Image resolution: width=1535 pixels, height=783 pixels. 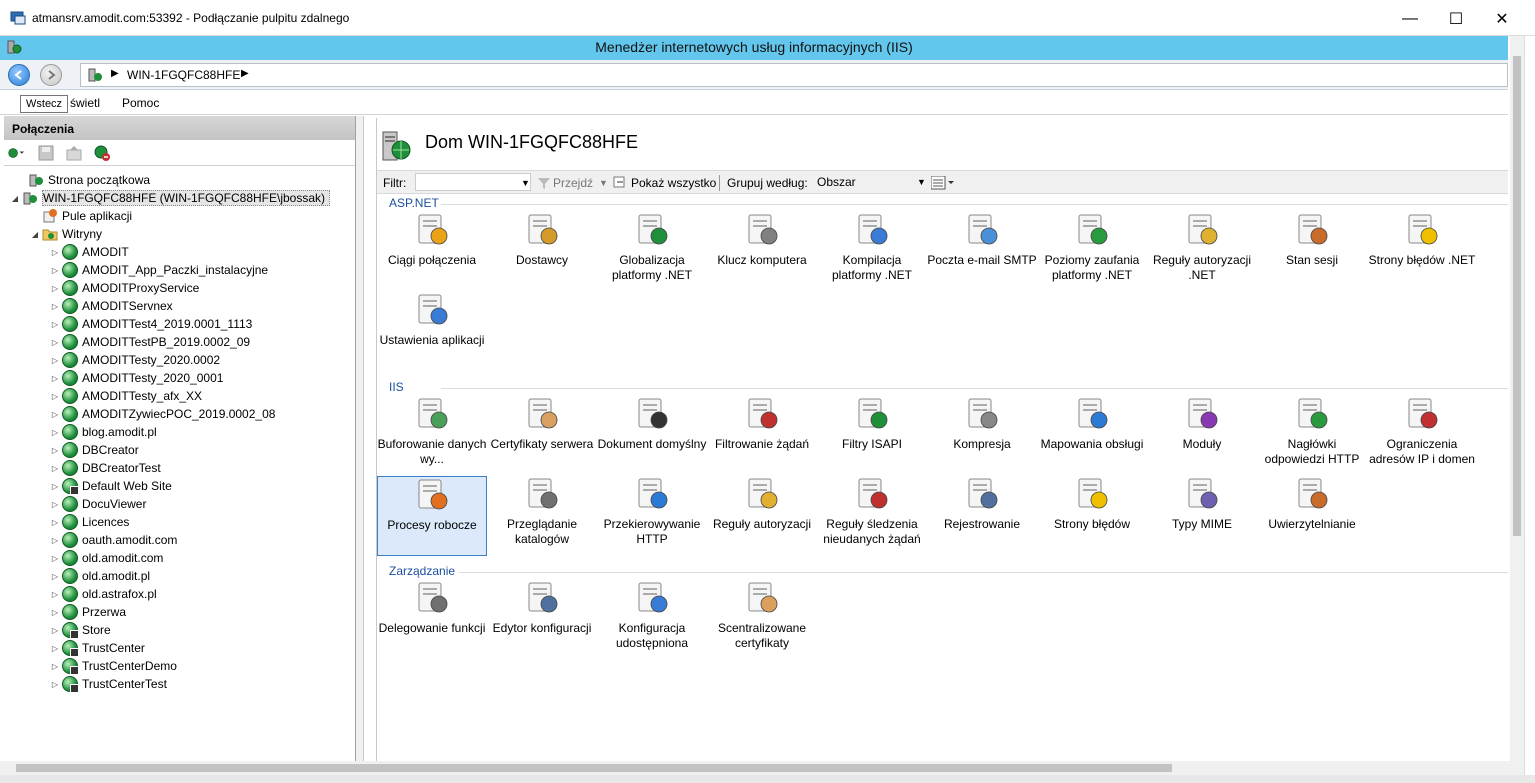 I want to click on tree-label: AMODITTesty_afx_XX, so click(x=142, y=396).